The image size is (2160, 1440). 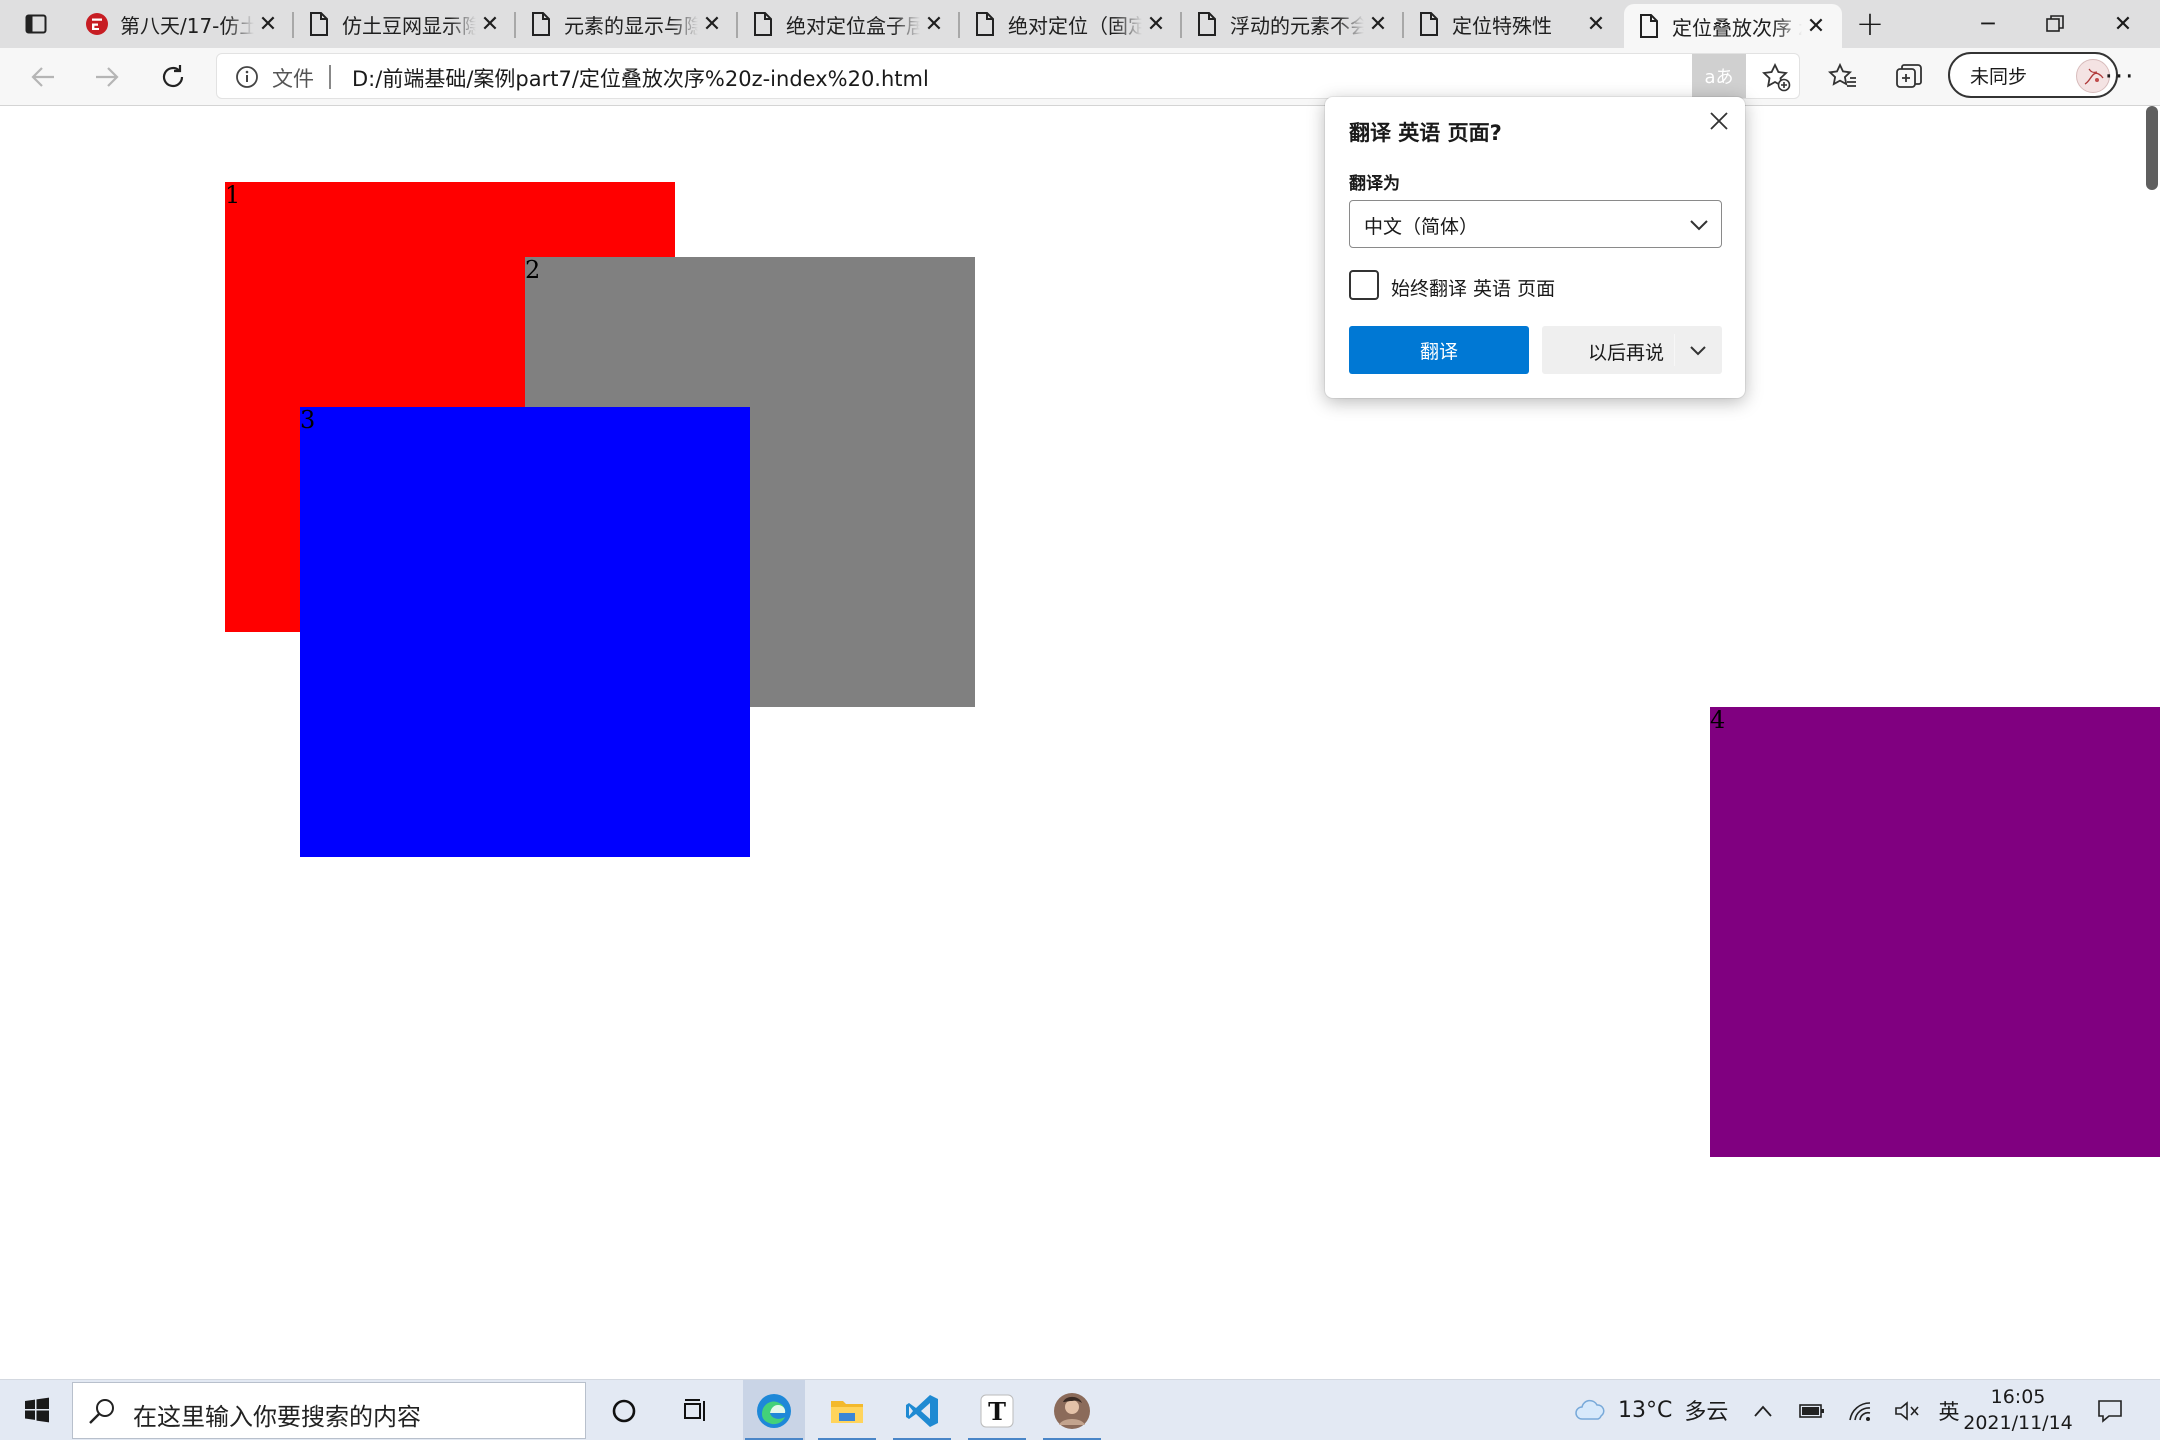 What do you see at coordinates (1075, 25) in the screenshot?
I see `tab-label: 绝对定位（固定` at bounding box center [1075, 25].